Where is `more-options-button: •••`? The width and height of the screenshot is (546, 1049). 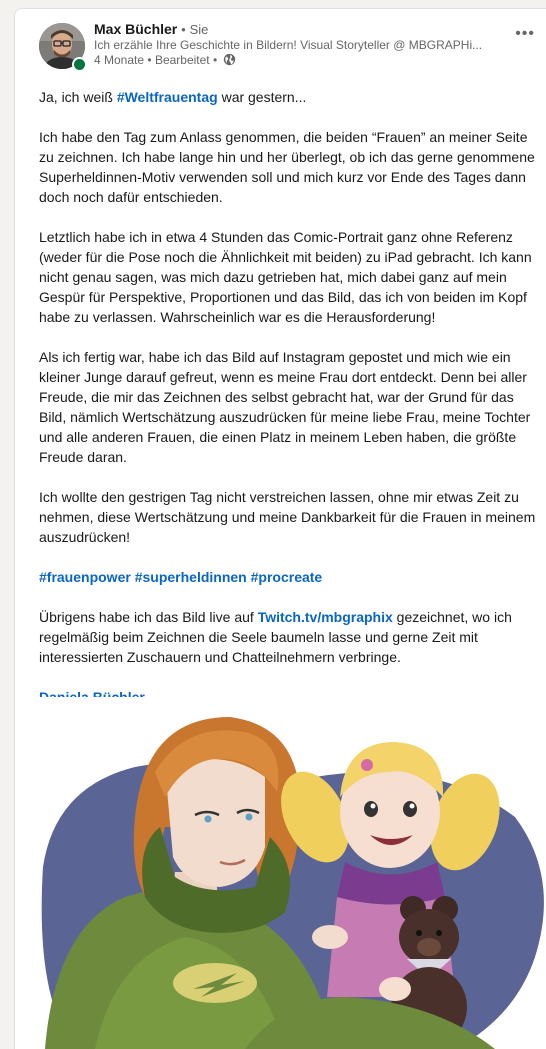 more-options-button: ••• is located at coordinates (525, 34).